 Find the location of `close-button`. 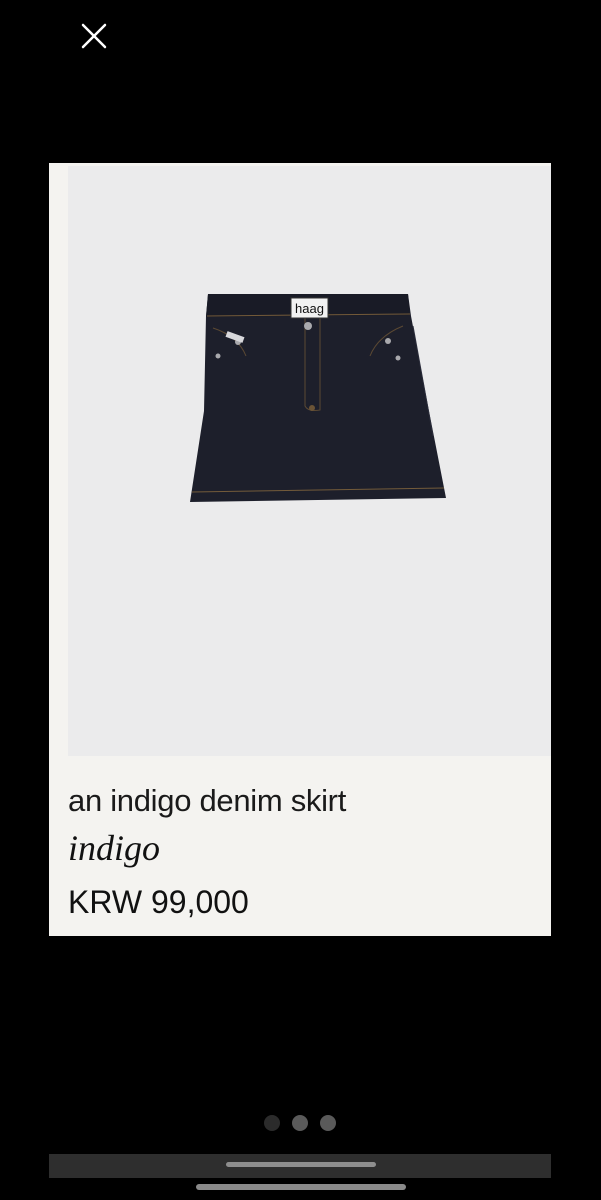

close-button is located at coordinates (94, 36).